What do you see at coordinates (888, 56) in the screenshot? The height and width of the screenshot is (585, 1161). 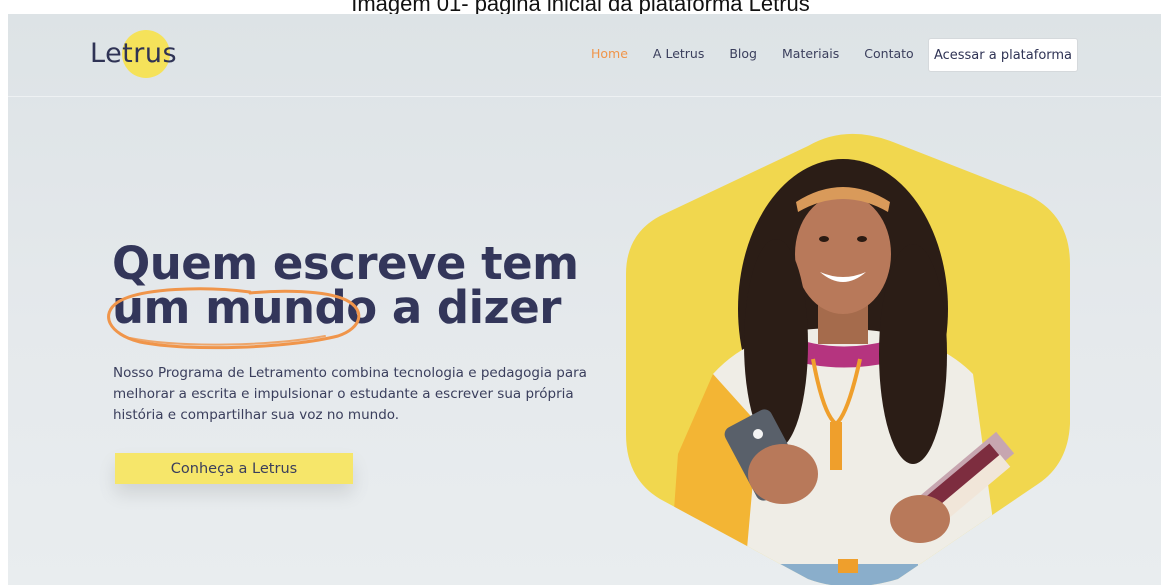 I see `nav-item-contato: Contato` at bounding box center [888, 56].